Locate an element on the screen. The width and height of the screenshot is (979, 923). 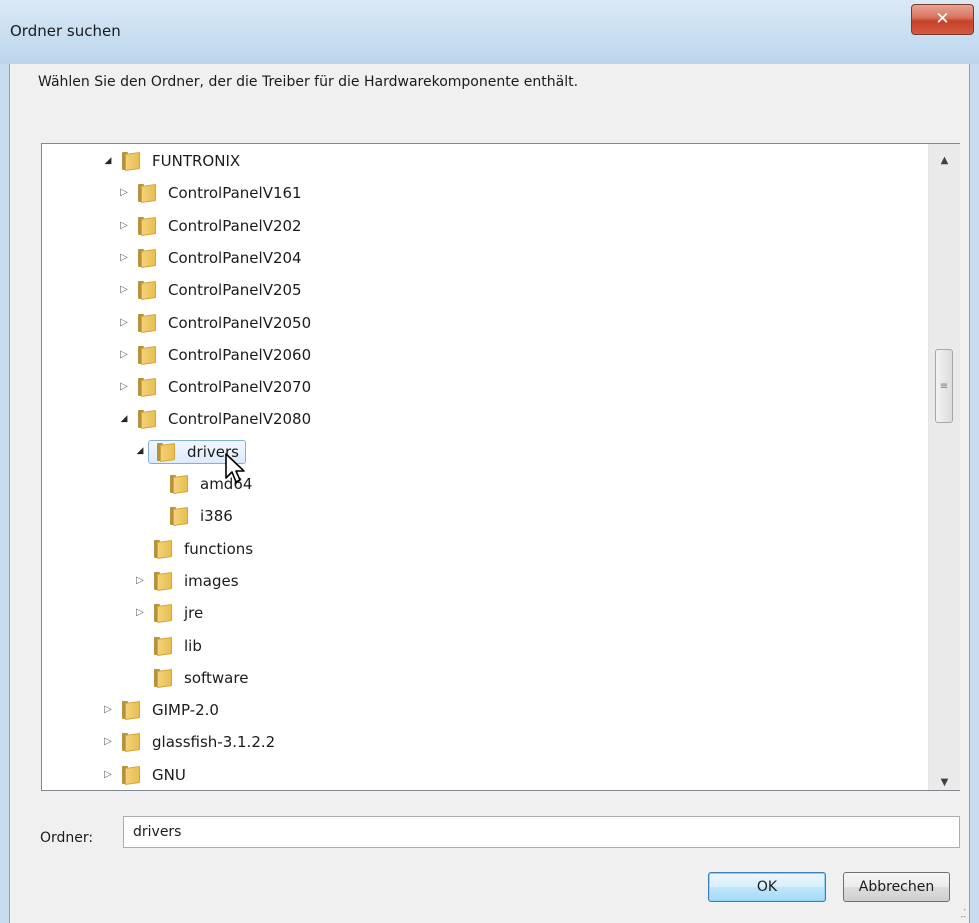
tree-item: ▷ ControlPanelV2050 is located at coordinates (216, 323).